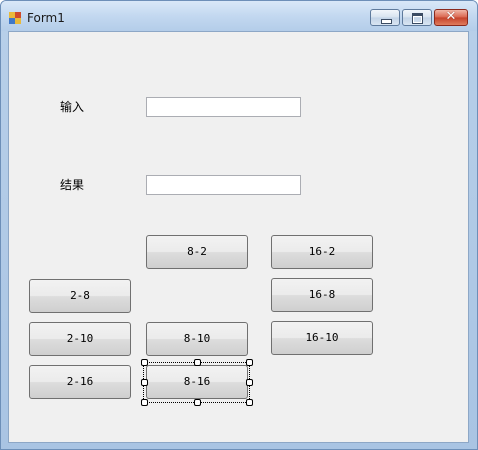 Image resolution: width=478 pixels, height=450 pixels. I want to click on minimize-icon, so click(386, 21).